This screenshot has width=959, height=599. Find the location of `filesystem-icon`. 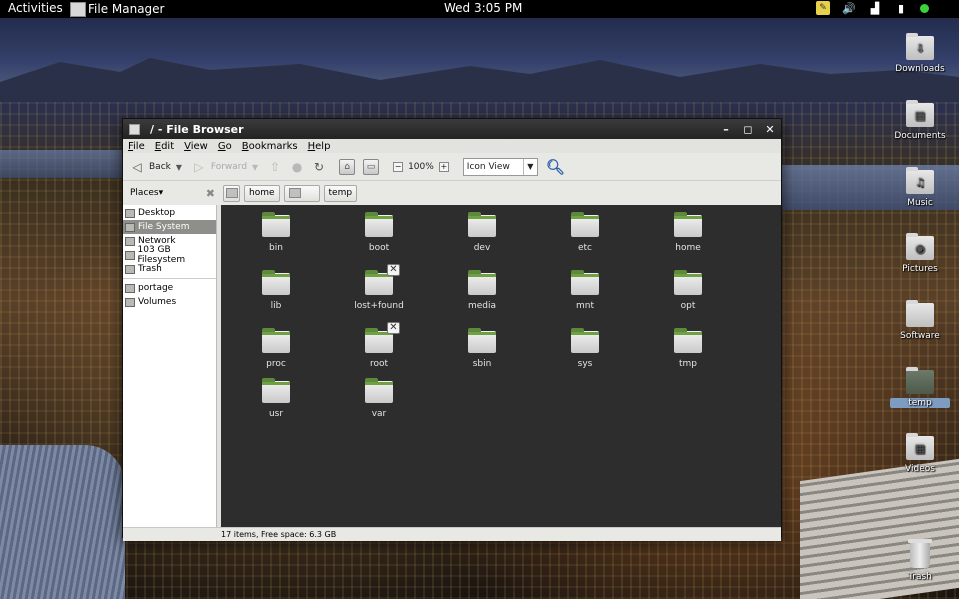

filesystem-icon is located at coordinates (130, 227).